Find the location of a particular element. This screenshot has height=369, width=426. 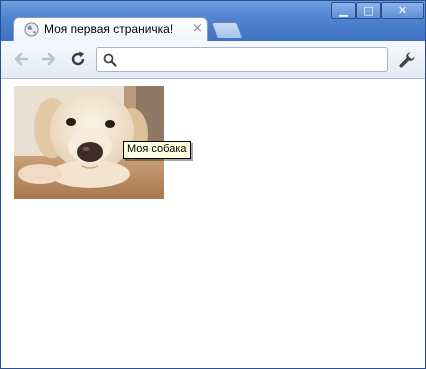

minimize-button: ▁ is located at coordinates (343, 10).